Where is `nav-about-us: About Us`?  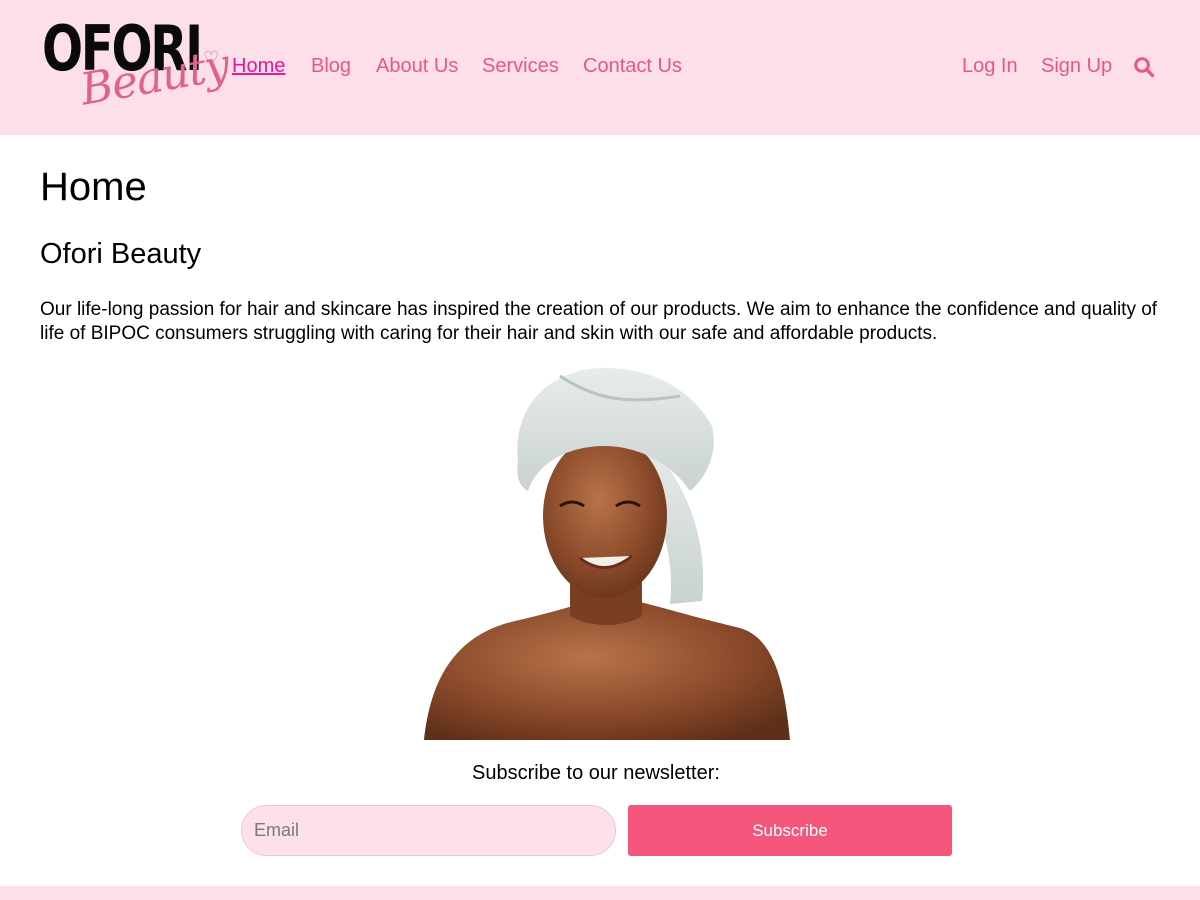 nav-about-us: About Us is located at coordinates (417, 66).